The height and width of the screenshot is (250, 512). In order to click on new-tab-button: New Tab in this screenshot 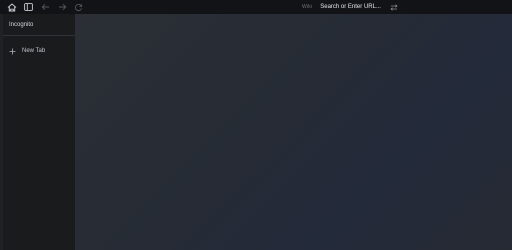, I will do `click(39, 51)`.